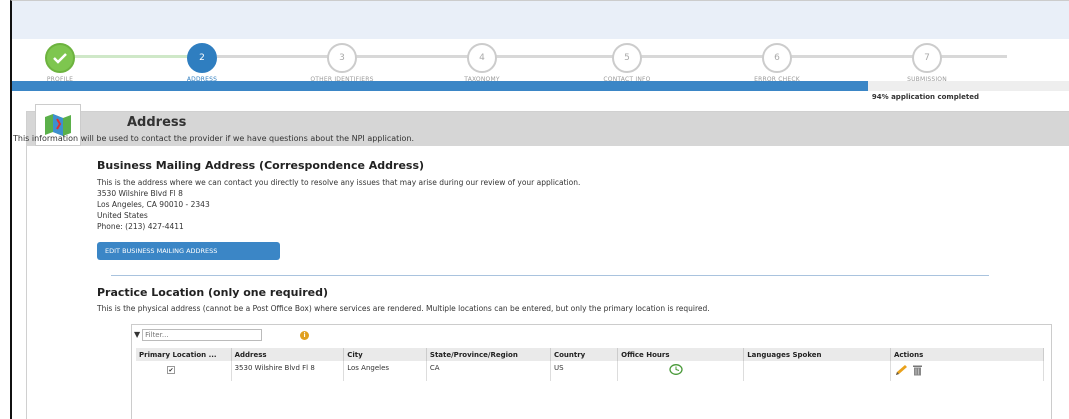 This screenshot has height=419, width=1069. I want to click on step-profile: PROFILE, so click(60, 63).